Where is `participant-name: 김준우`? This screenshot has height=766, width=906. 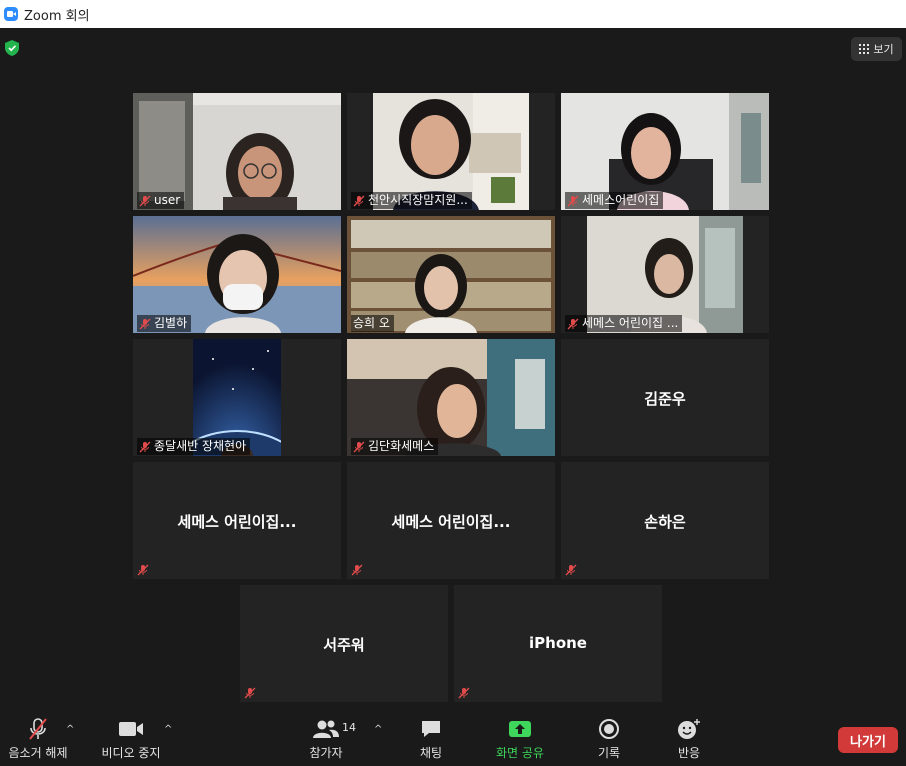 participant-name: 김준우 is located at coordinates (665, 399).